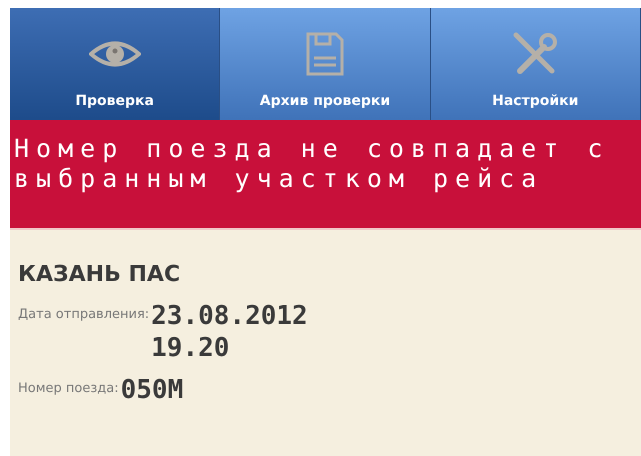 The width and height of the screenshot is (641, 456). What do you see at coordinates (229, 316) in the screenshot?
I see `field-value: 23.08.2012` at bounding box center [229, 316].